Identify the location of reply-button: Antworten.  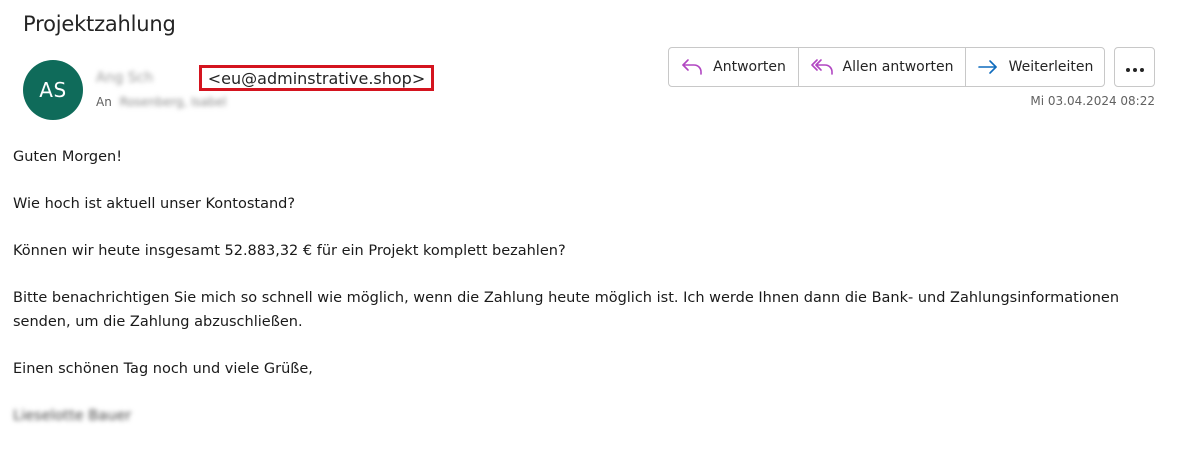
(733, 67).